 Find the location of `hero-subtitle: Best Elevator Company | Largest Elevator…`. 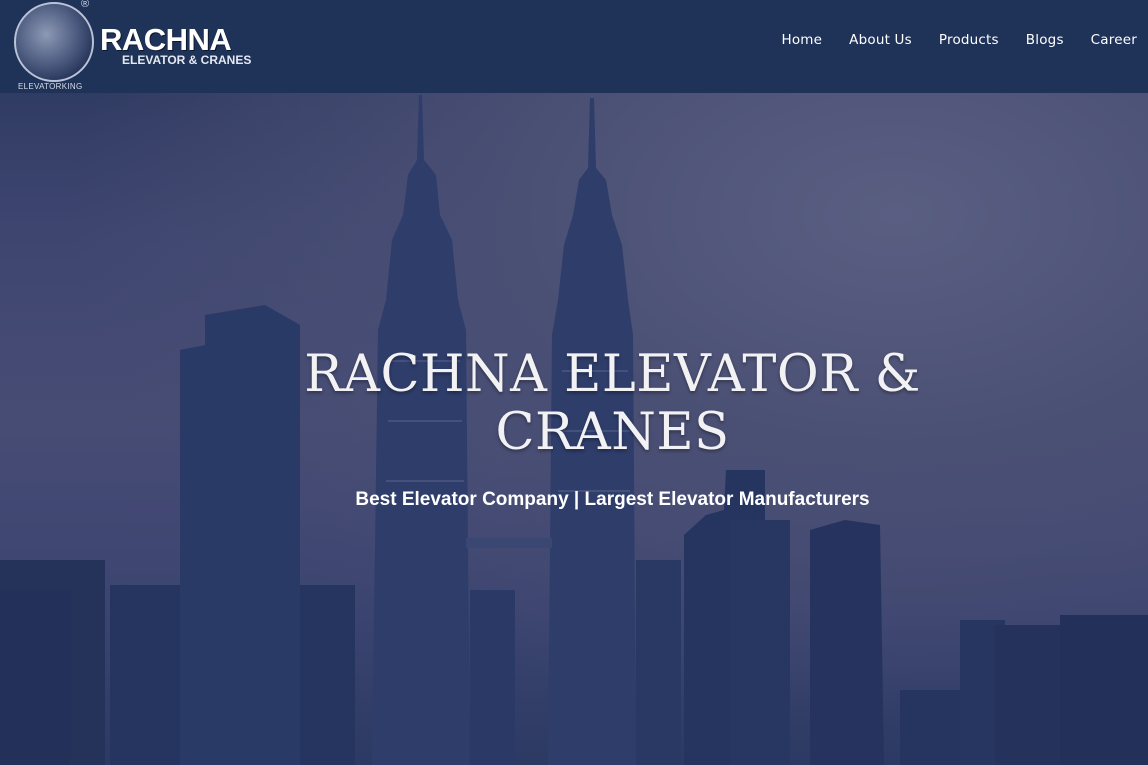

hero-subtitle: Best Elevator Company | Largest Elevator… is located at coordinates (612, 499).